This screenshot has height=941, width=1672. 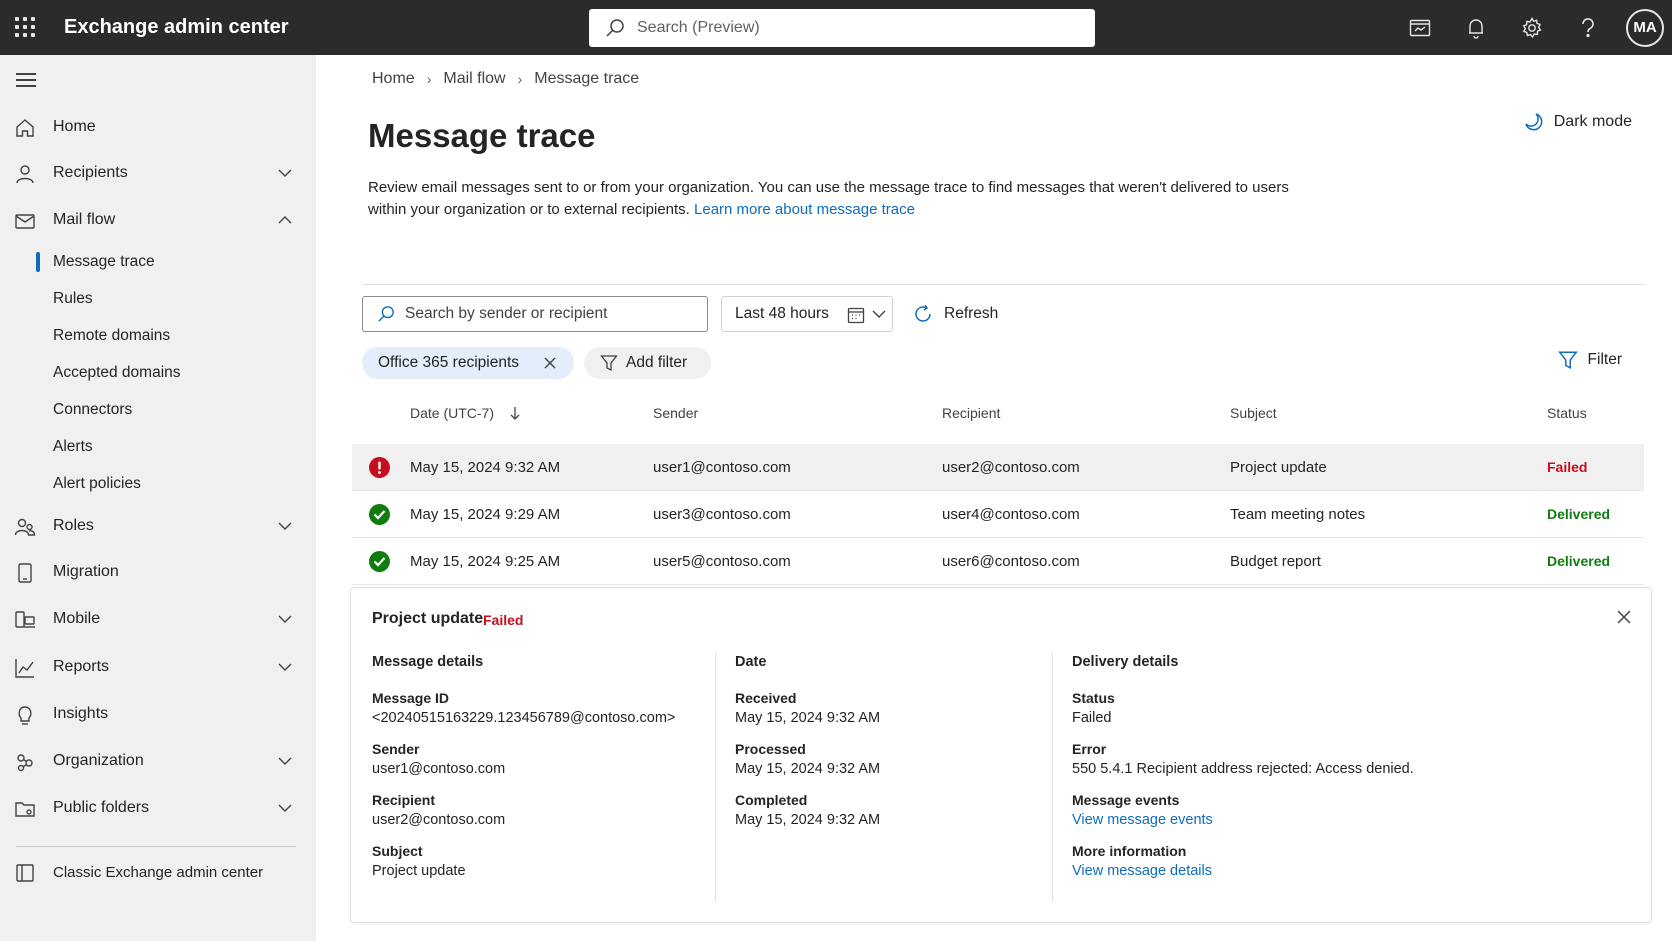 I want to click on app-launcher-icon, so click(x=25, y=27).